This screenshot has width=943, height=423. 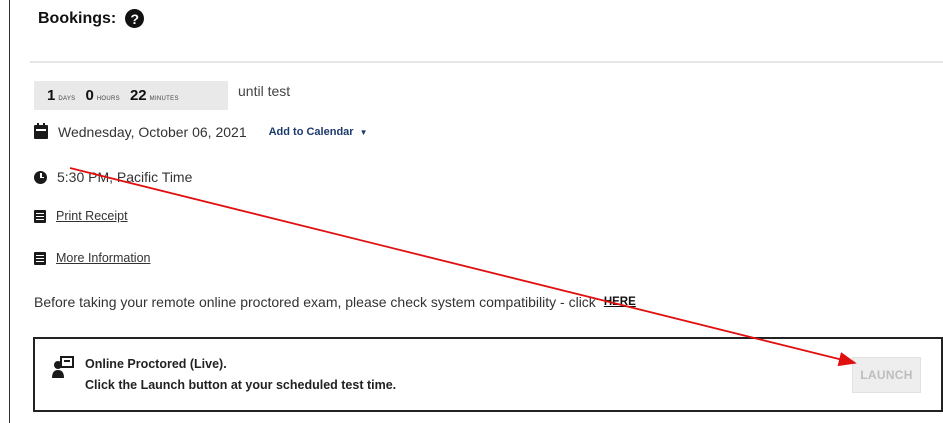 What do you see at coordinates (41, 131) in the screenshot?
I see `calendar-icon` at bounding box center [41, 131].